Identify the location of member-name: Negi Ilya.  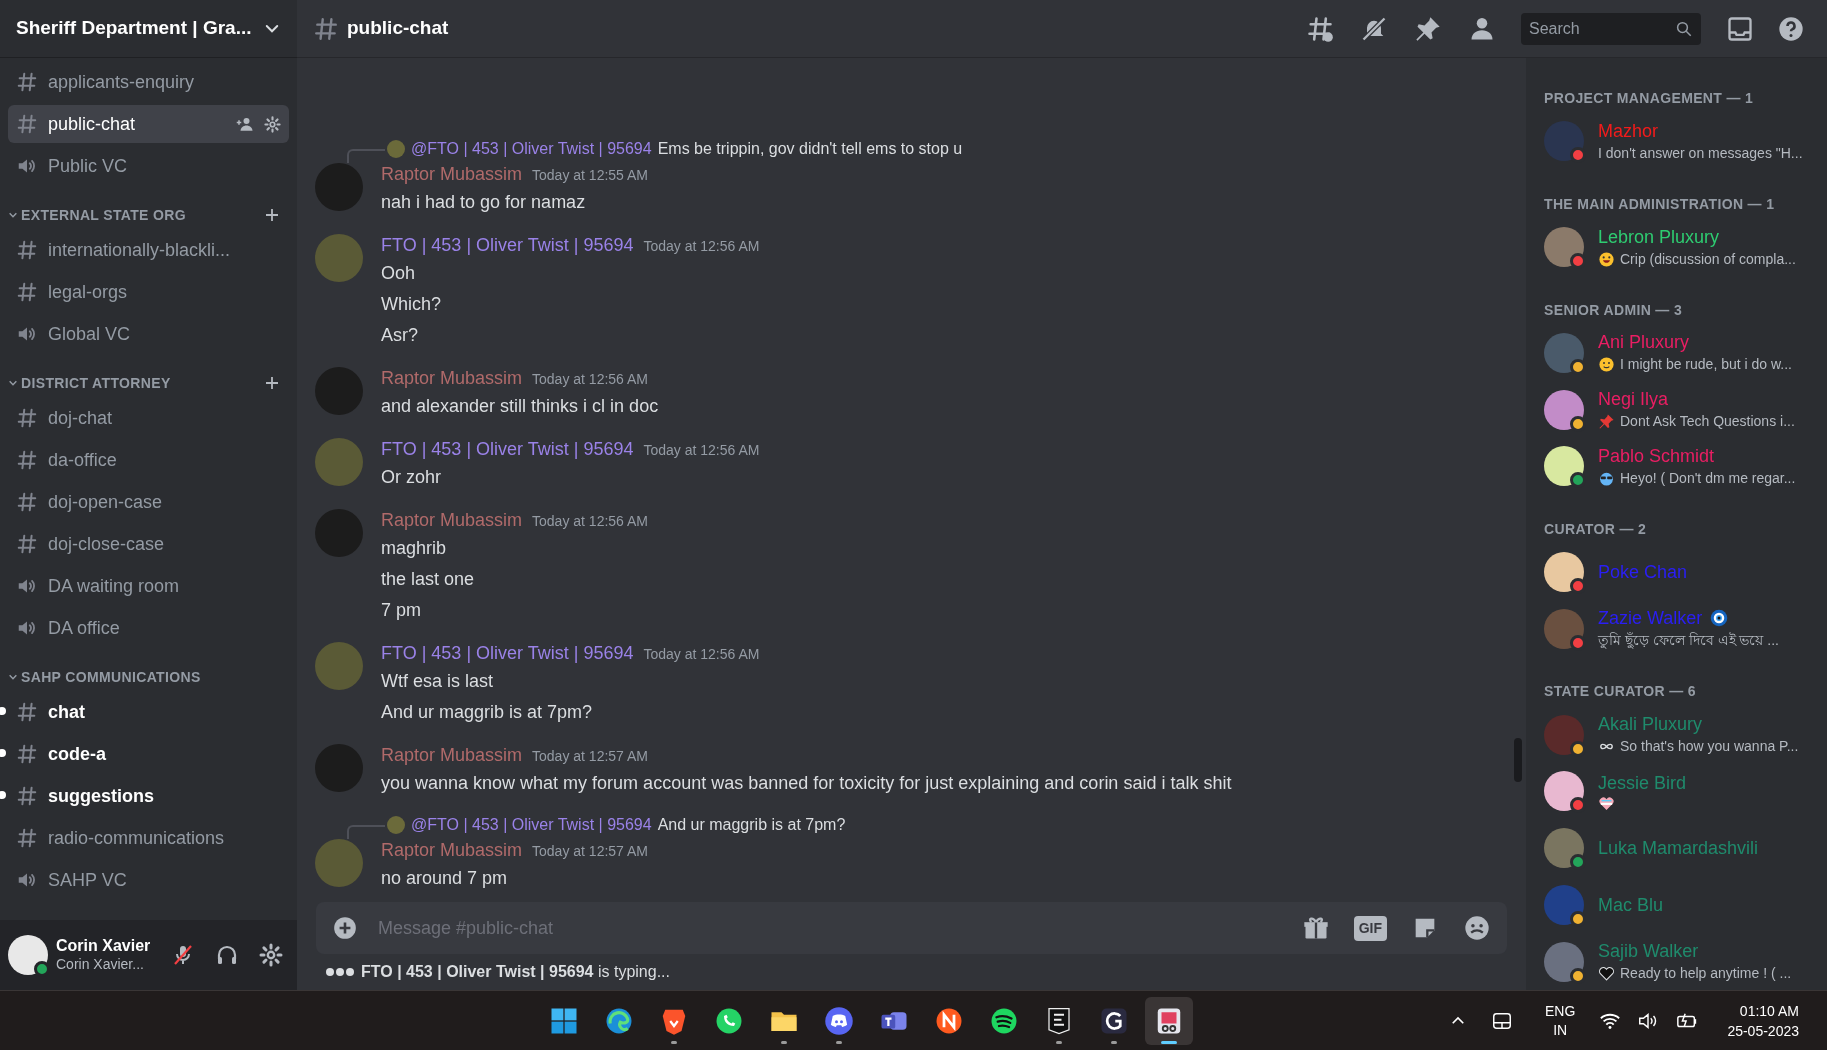
(1633, 400).